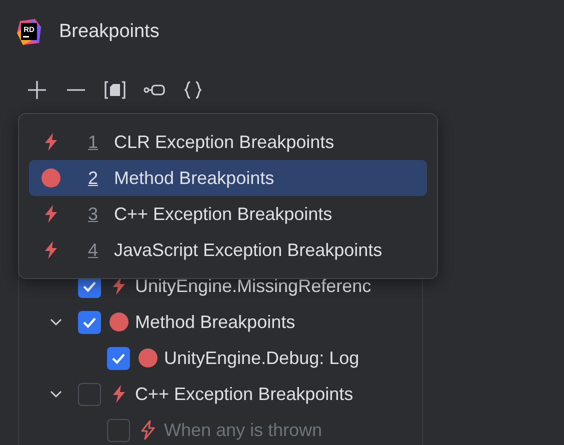 Image resolution: width=564 pixels, height=445 pixels. I want to click on breakpoint-label: Method Breakpoints, so click(215, 322).